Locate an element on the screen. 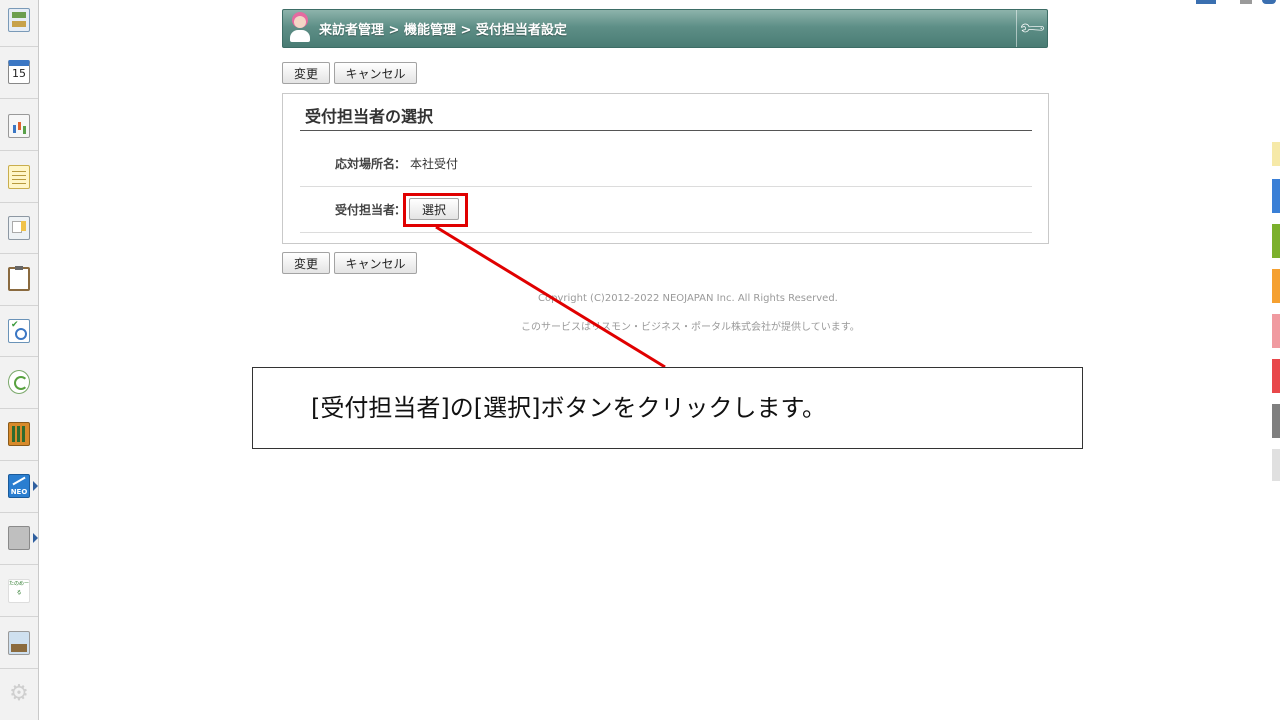 This screenshot has height=720, width=1280. callout-pointer-line is located at coordinates (550, 297).